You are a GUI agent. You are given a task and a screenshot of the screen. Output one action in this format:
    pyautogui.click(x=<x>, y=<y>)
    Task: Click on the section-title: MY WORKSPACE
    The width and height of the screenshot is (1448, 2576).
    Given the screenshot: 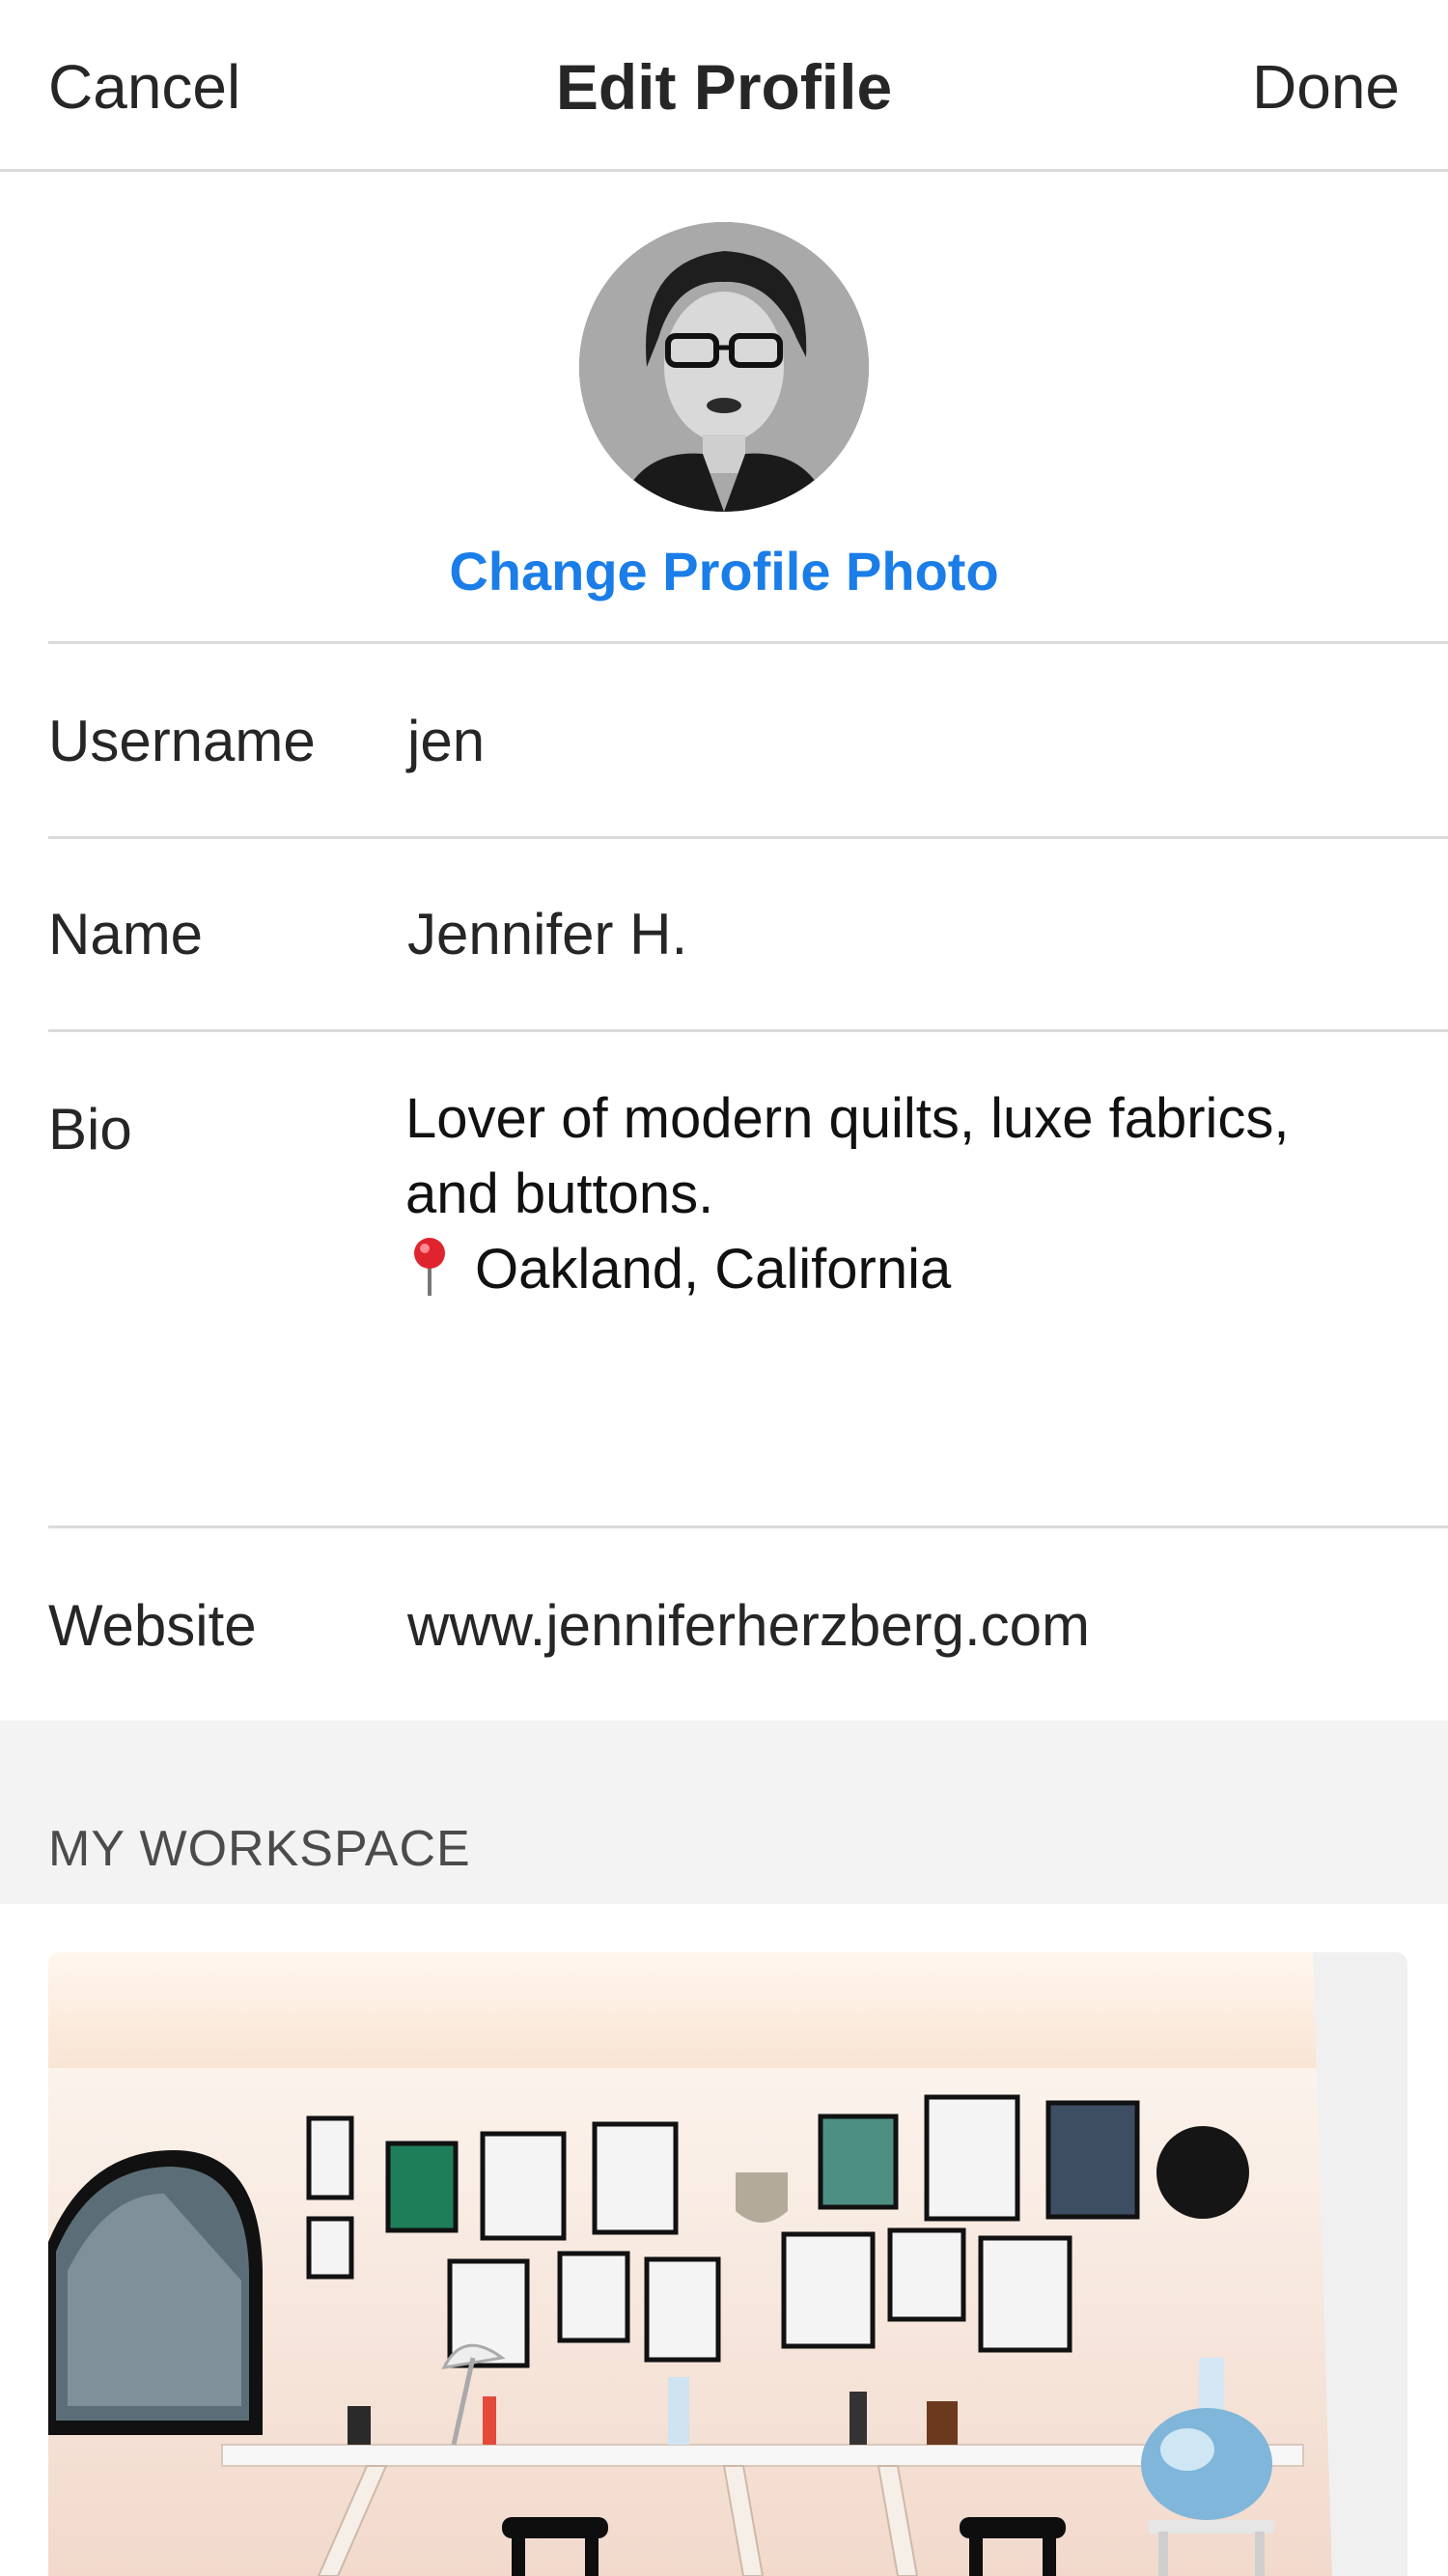 What is the action you would take?
    pyautogui.click(x=259, y=1849)
    